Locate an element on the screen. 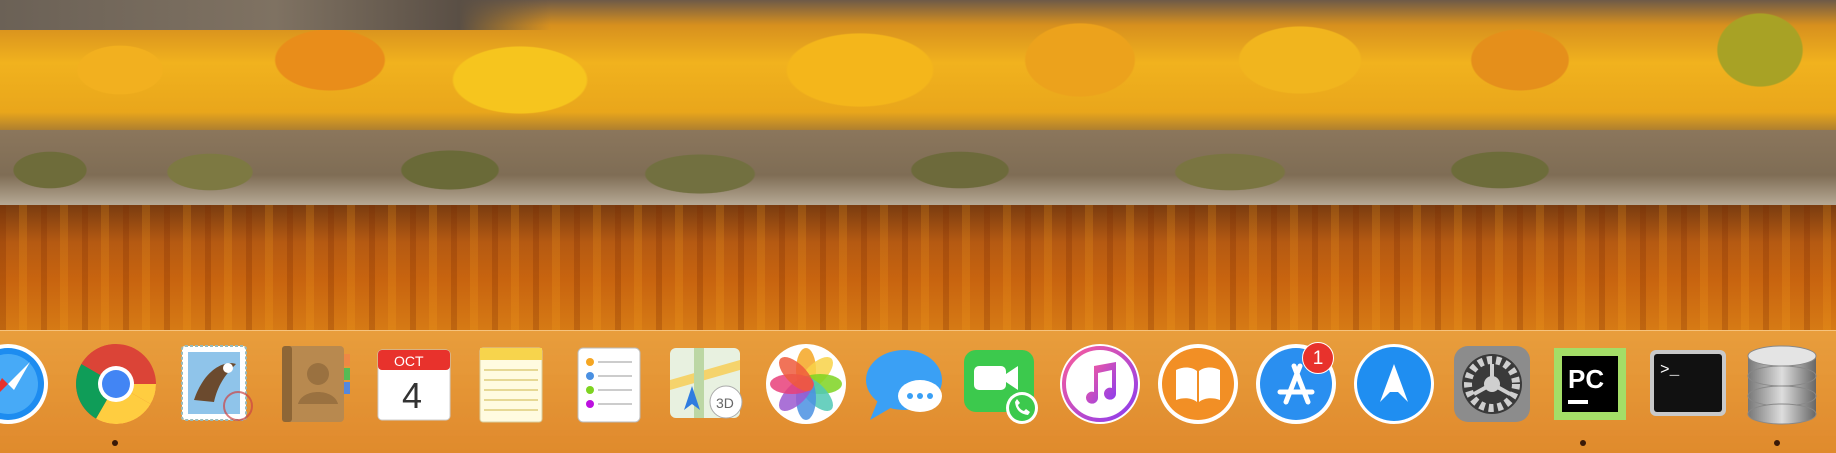  running-indicator-pycharm is located at coordinates (1583, 443).